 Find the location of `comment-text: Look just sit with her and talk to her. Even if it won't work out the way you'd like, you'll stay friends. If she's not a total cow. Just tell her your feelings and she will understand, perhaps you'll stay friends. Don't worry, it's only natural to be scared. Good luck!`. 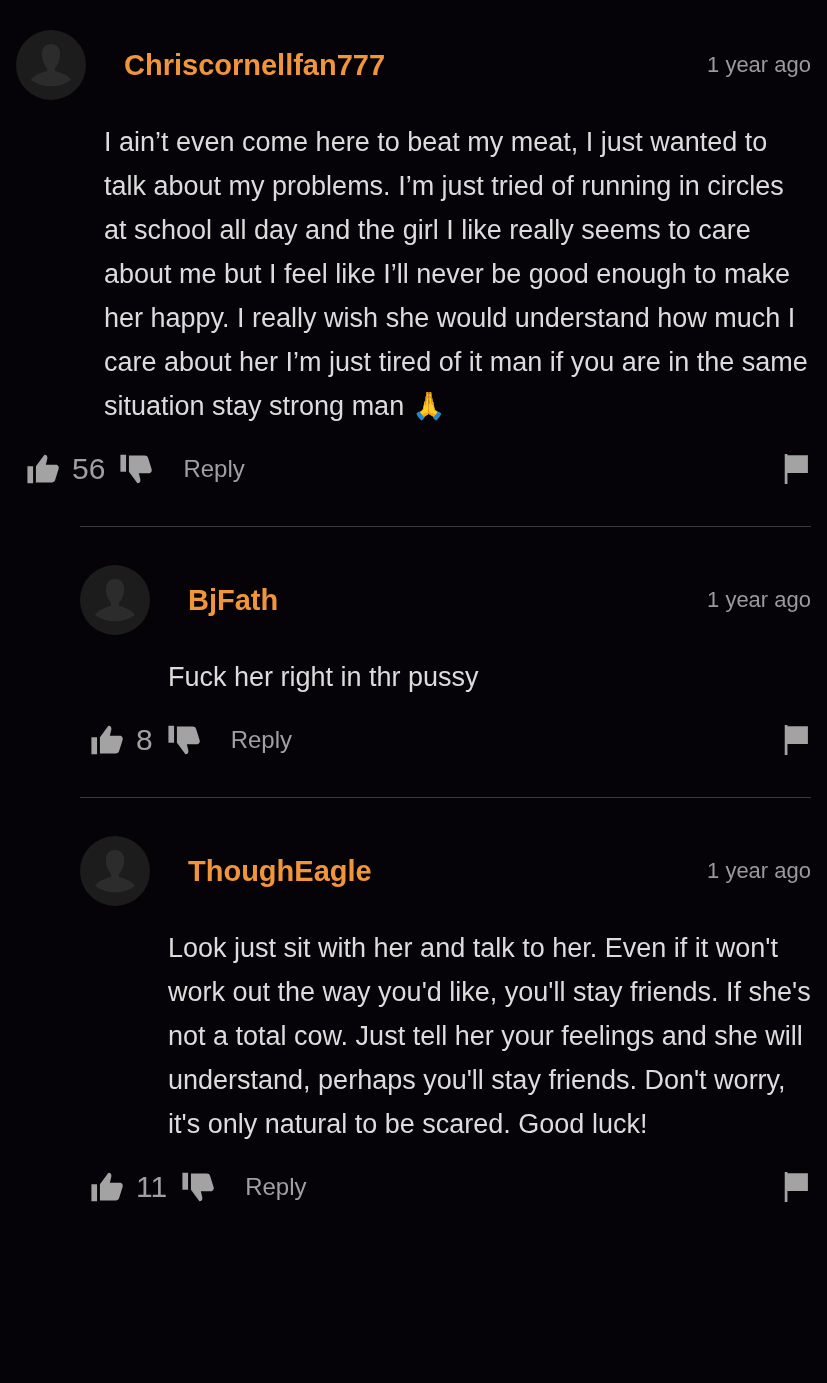

comment-text: Look just sit with her and talk to her. Even if it won't work out the way you'd like, you'll stay friends. If she's not a total cow. Just tell her your feelings and she will understand, perhaps you'll stay friends. Don't worry, it's only natural to be scared. Good luck! is located at coordinates (489, 1036).